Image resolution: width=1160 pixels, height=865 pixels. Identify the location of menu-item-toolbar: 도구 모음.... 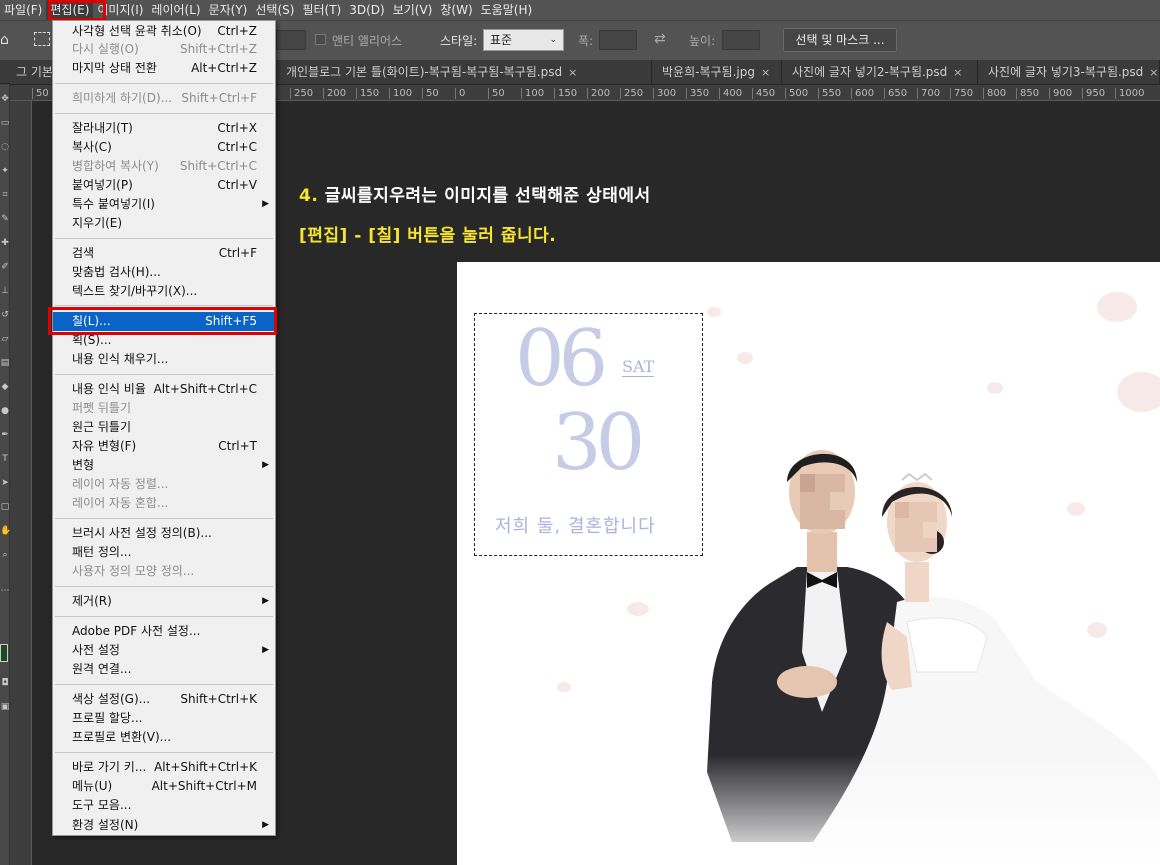
(164, 805).